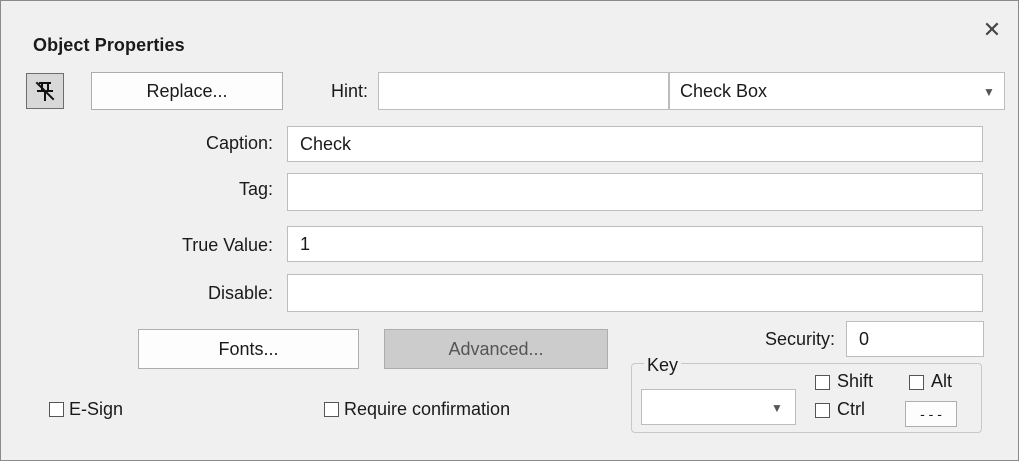 The image size is (1019, 461). Describe the element at coordinates (635, 192) in the screenshot. I see `tag-input` at that location.